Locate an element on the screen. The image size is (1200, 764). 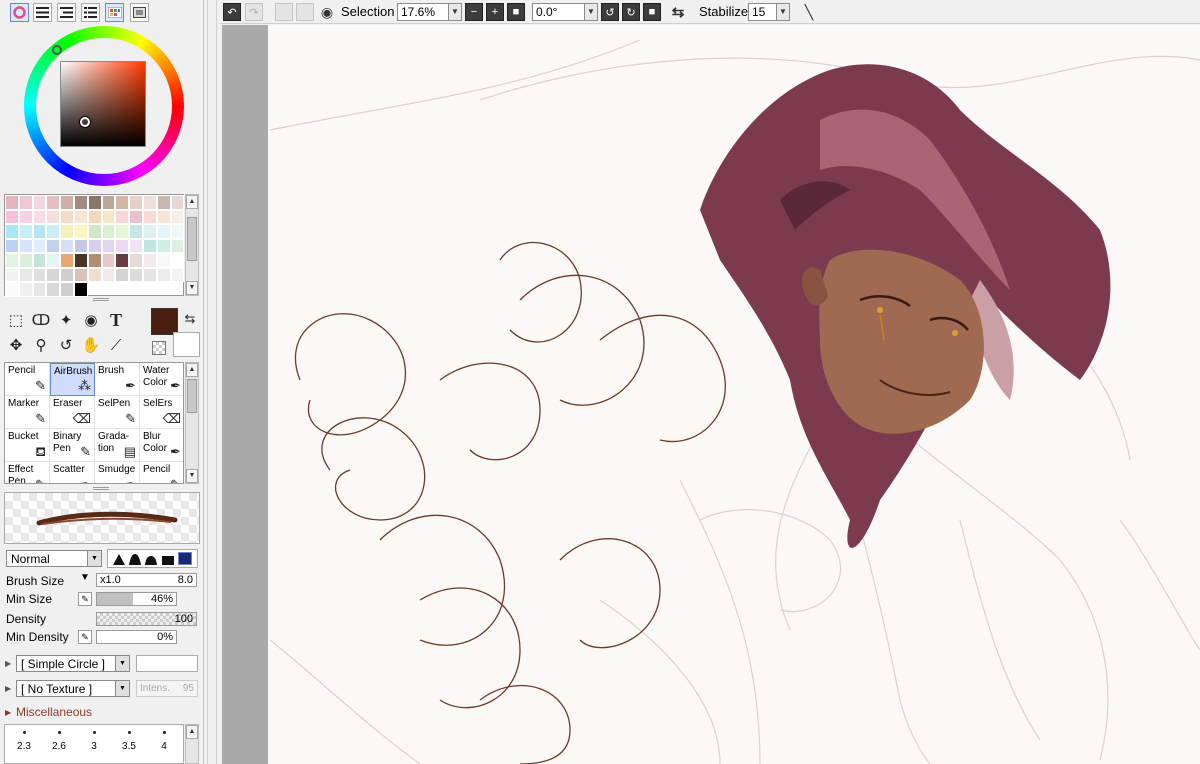
color-wheel-icon is located at coordinates (19, 12).